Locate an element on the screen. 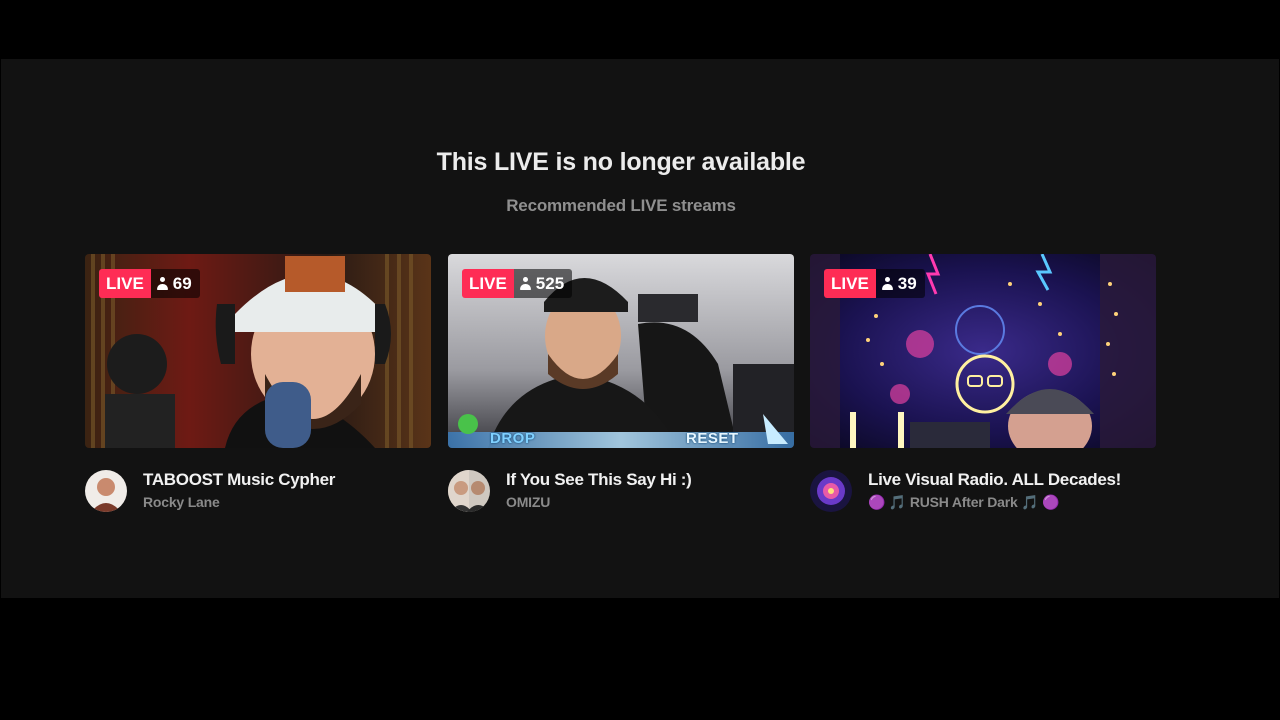 The width and height of the screenshot is (1280, 720). viewer-count-value: 69 is located at coordinates (182, 283).